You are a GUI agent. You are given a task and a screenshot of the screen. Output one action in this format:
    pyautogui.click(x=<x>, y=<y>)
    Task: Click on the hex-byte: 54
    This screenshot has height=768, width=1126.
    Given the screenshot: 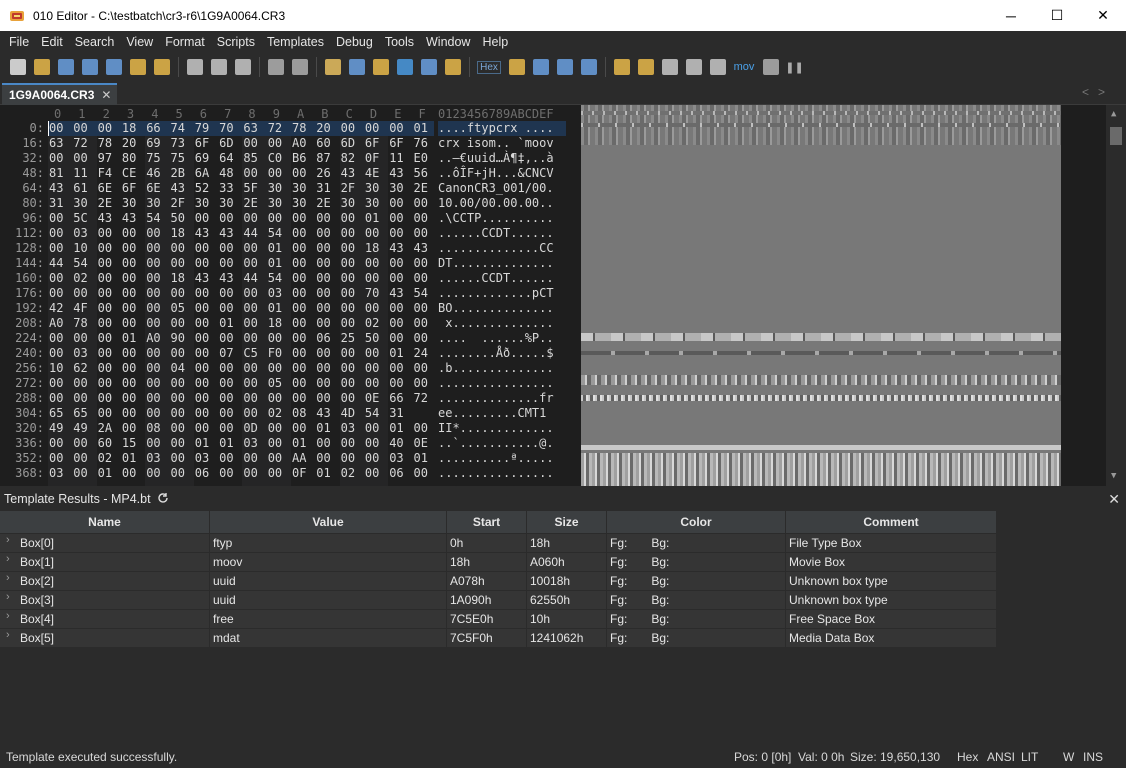 What is the action you would take?
    pyautogui.click(x=421, y=293)
    